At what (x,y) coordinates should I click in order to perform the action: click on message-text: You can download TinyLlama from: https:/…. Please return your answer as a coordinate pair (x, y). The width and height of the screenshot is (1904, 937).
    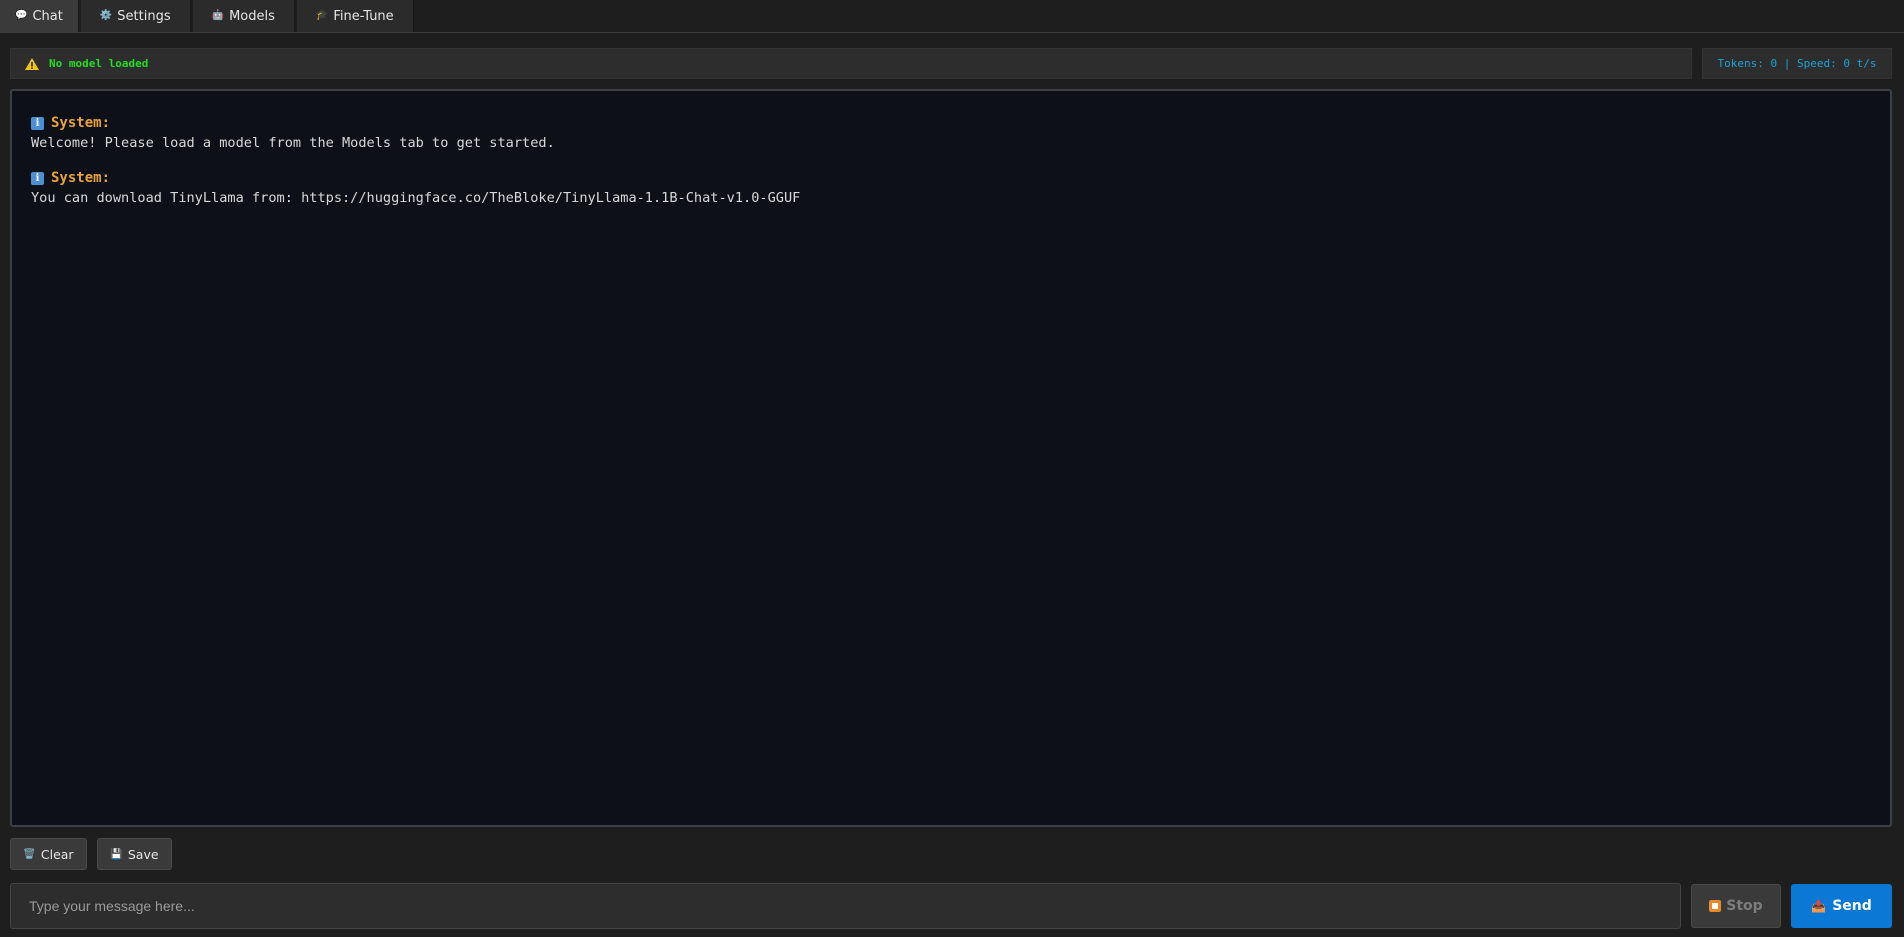
    Looking at the image, I should click on (416, 198).